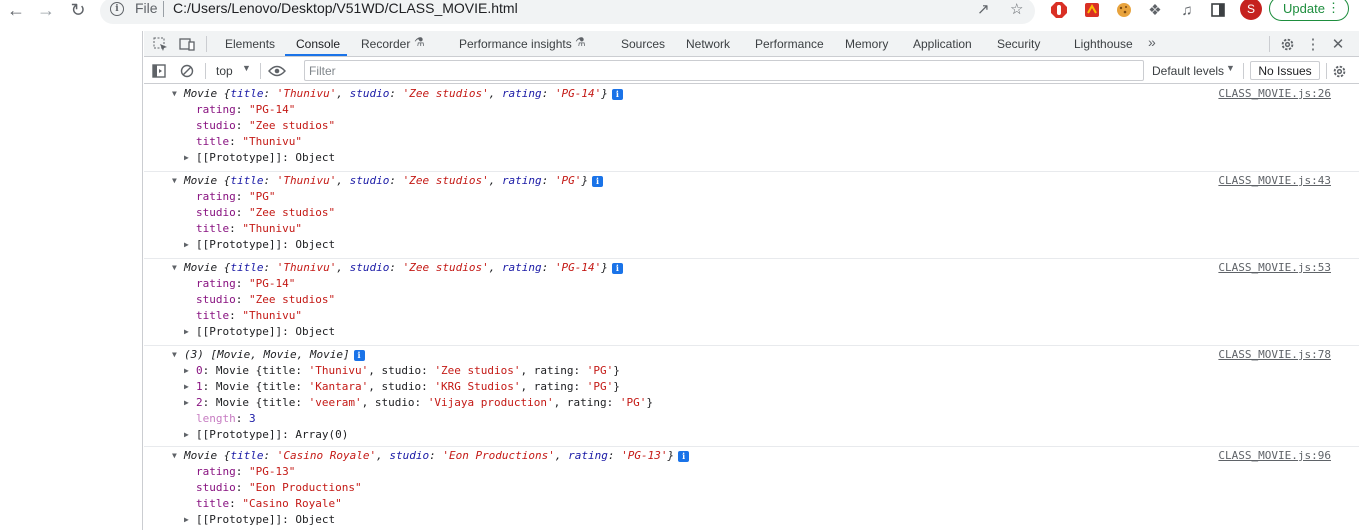 This screenshot has width=1359, height=530. I want to click on object-property: title: "Thunivu", so click(249, 228).